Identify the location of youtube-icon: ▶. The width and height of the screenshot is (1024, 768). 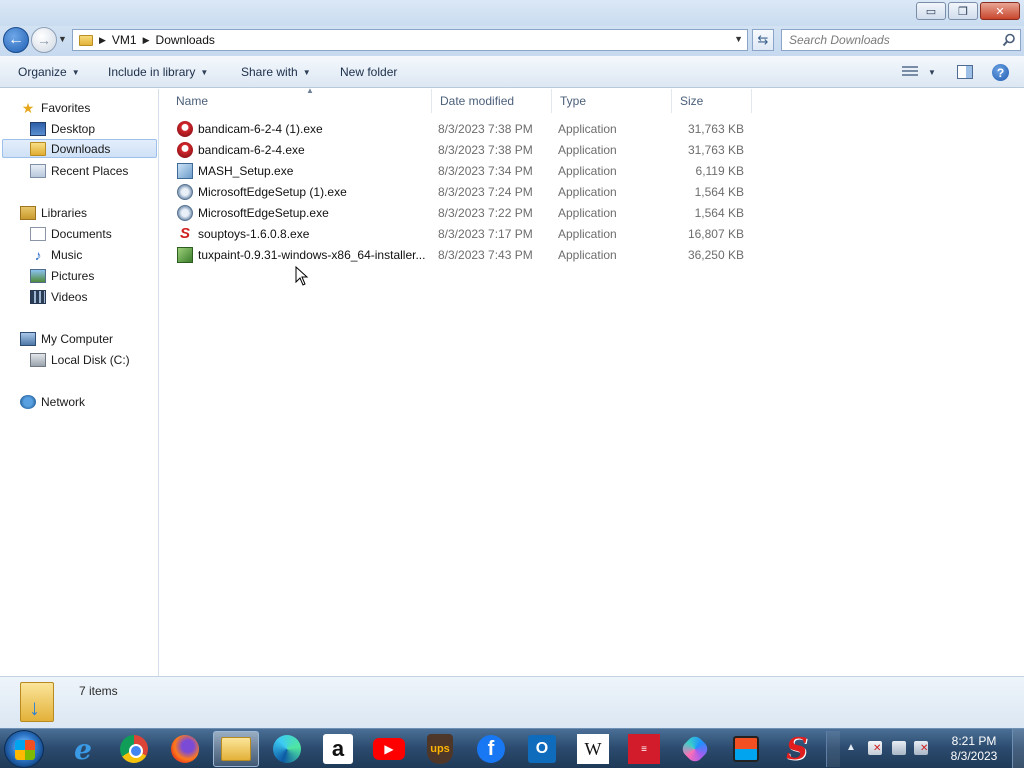
(389, 749).